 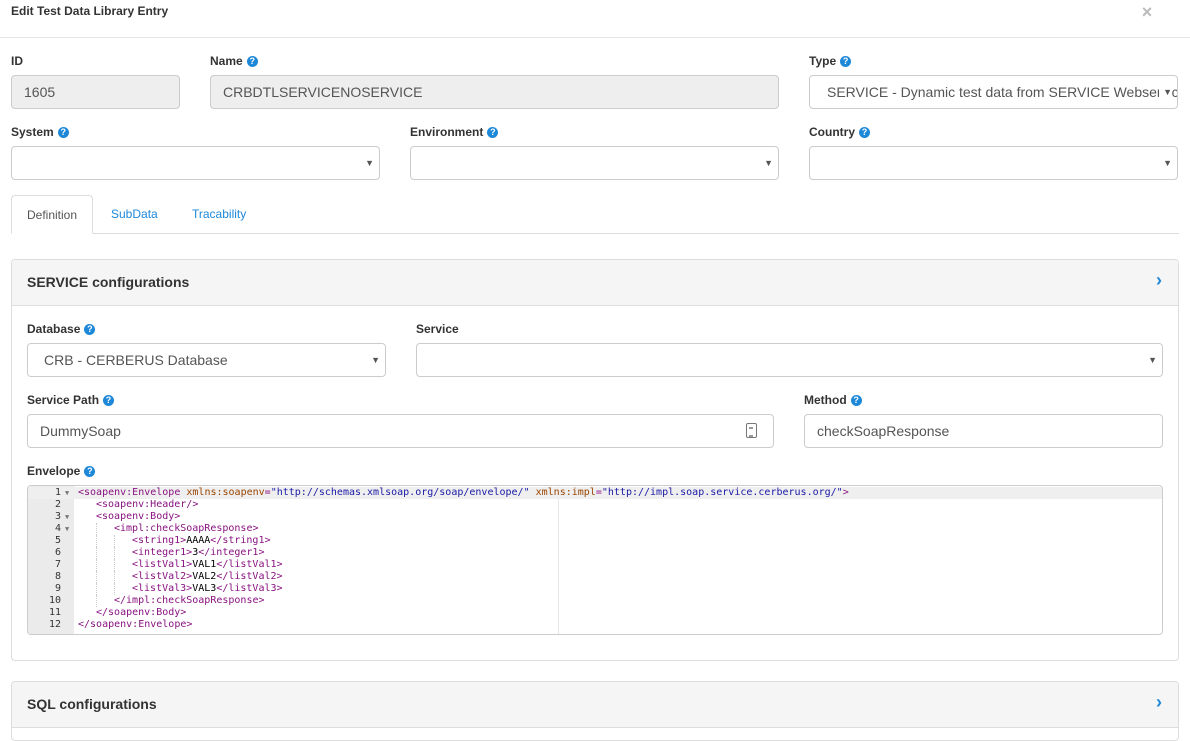 What do you see at coordinates (108, 282) in the screenshot?
I see `panel-title: SERVICE configurations` at bounding box center [108, 282].